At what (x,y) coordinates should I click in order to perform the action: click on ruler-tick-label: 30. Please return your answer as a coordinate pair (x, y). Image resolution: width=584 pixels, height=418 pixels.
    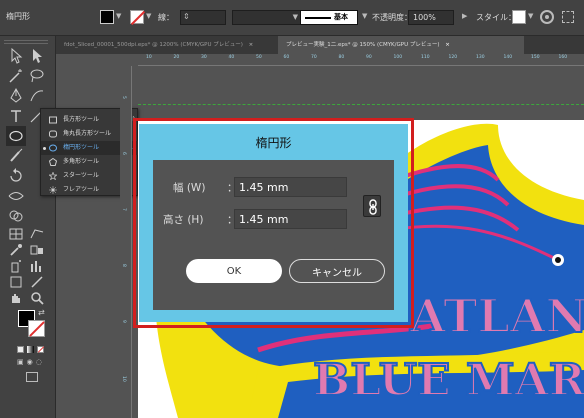
    Looking at the image, I should click on (204, 57).